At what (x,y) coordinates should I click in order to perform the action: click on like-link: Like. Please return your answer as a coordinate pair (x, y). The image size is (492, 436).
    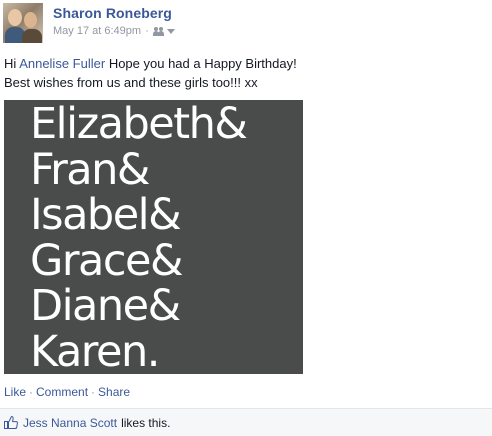
    Looking at the image, I should click on (15, 392).